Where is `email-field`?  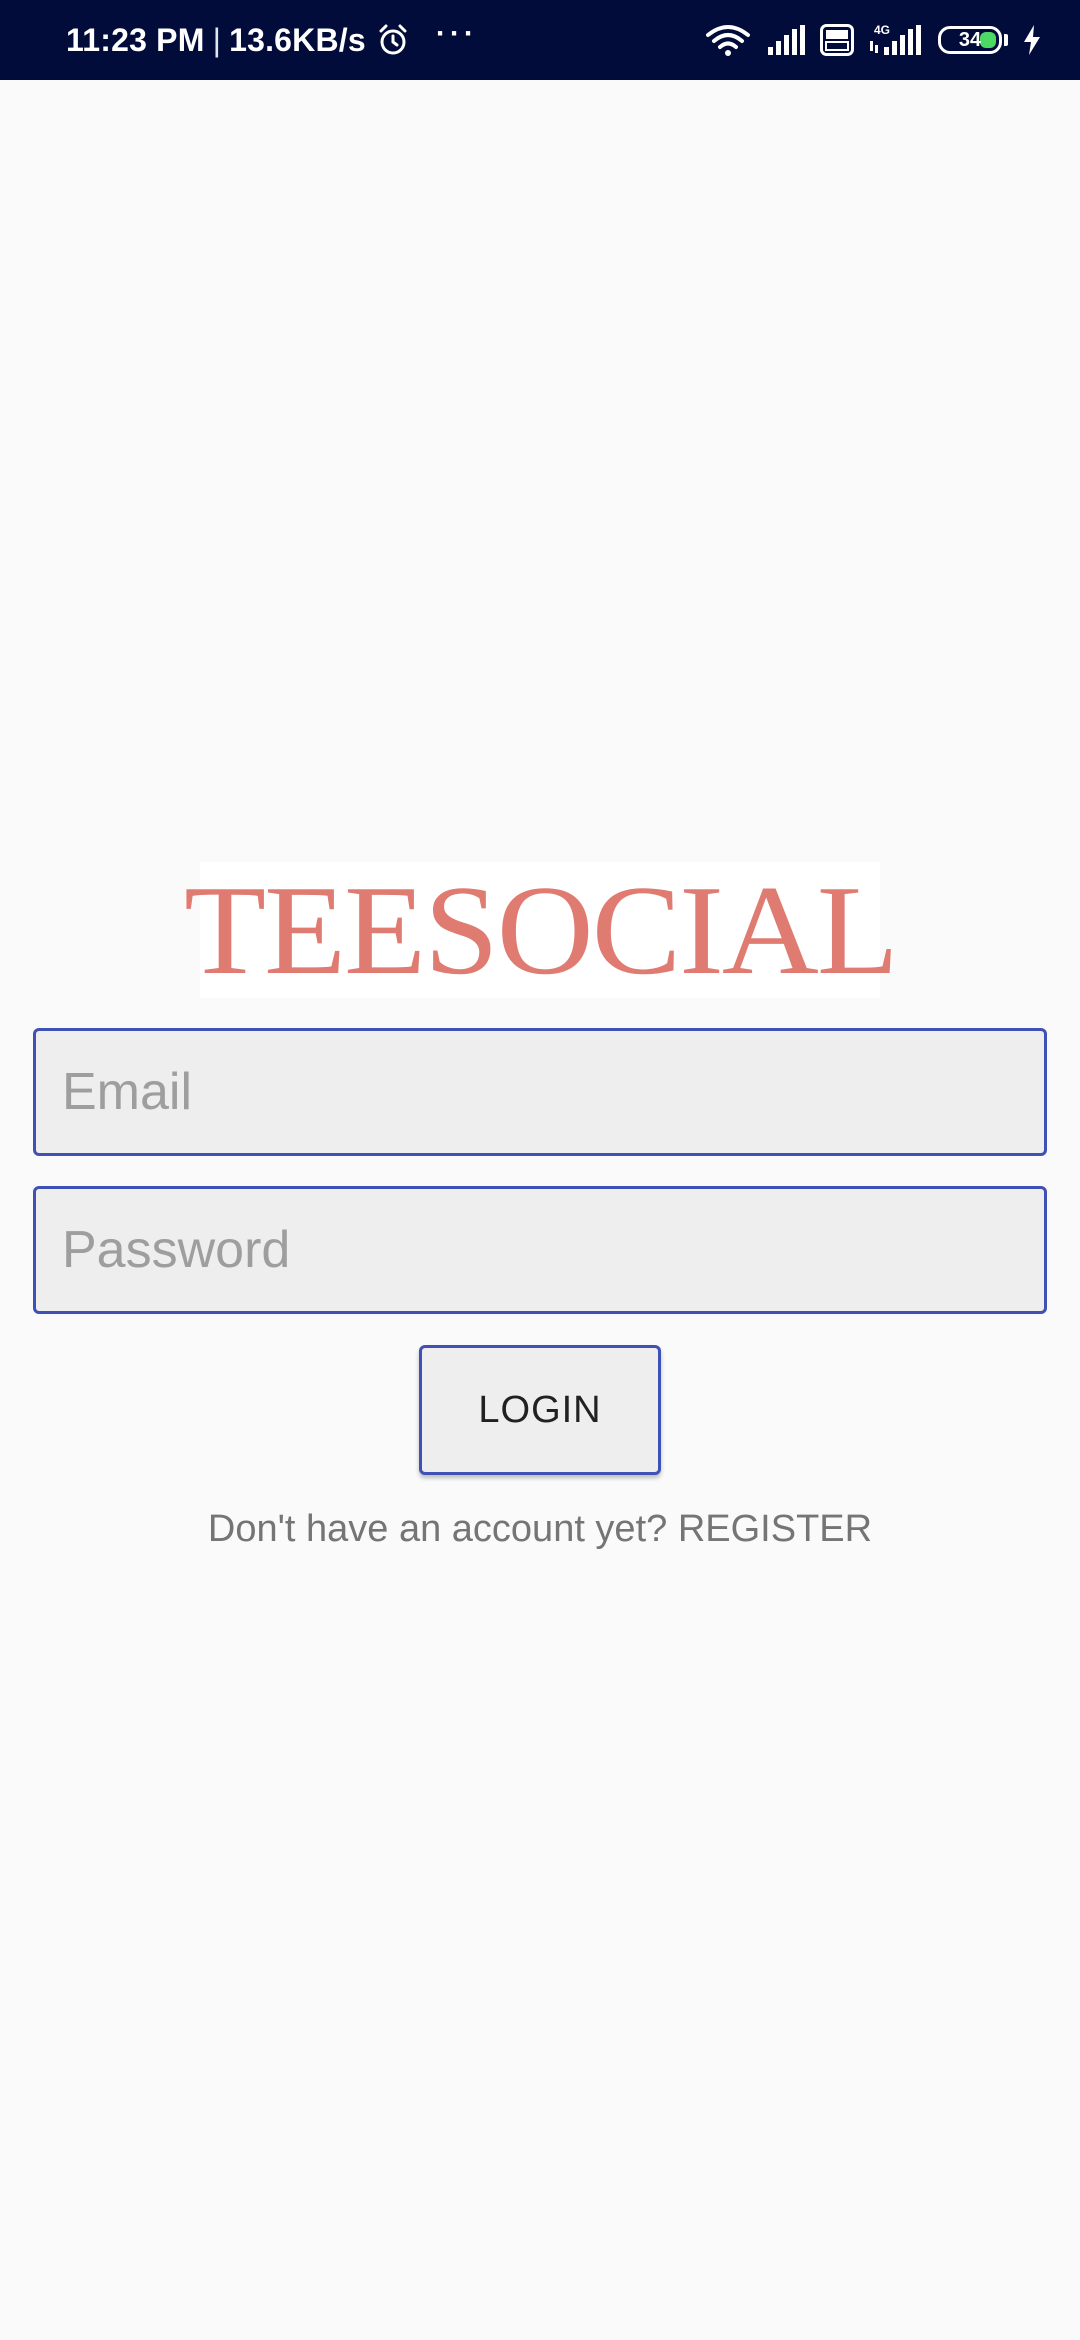 email-field is located at coordinates (540, 1092).